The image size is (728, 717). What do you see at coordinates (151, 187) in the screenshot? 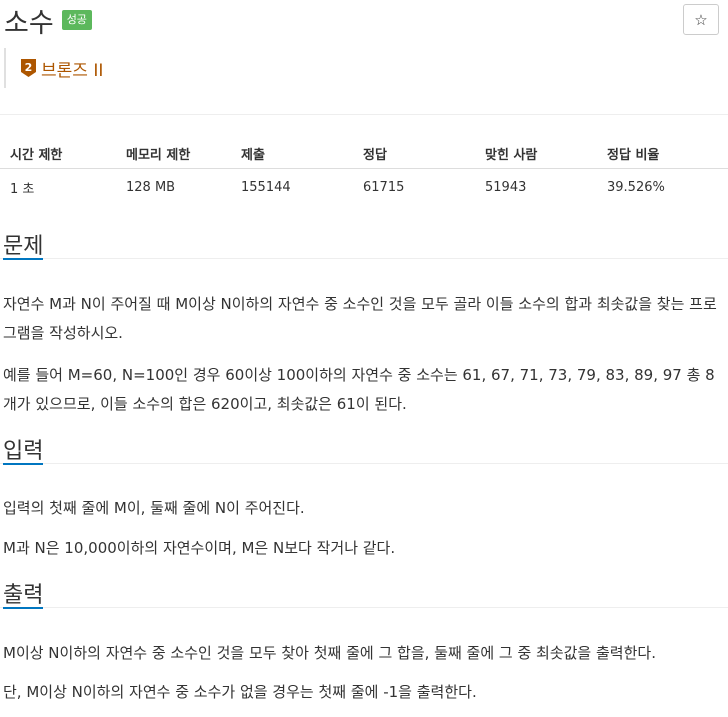
I see `memory-limit-value: 128 MB` at bounding box center [151, 187].